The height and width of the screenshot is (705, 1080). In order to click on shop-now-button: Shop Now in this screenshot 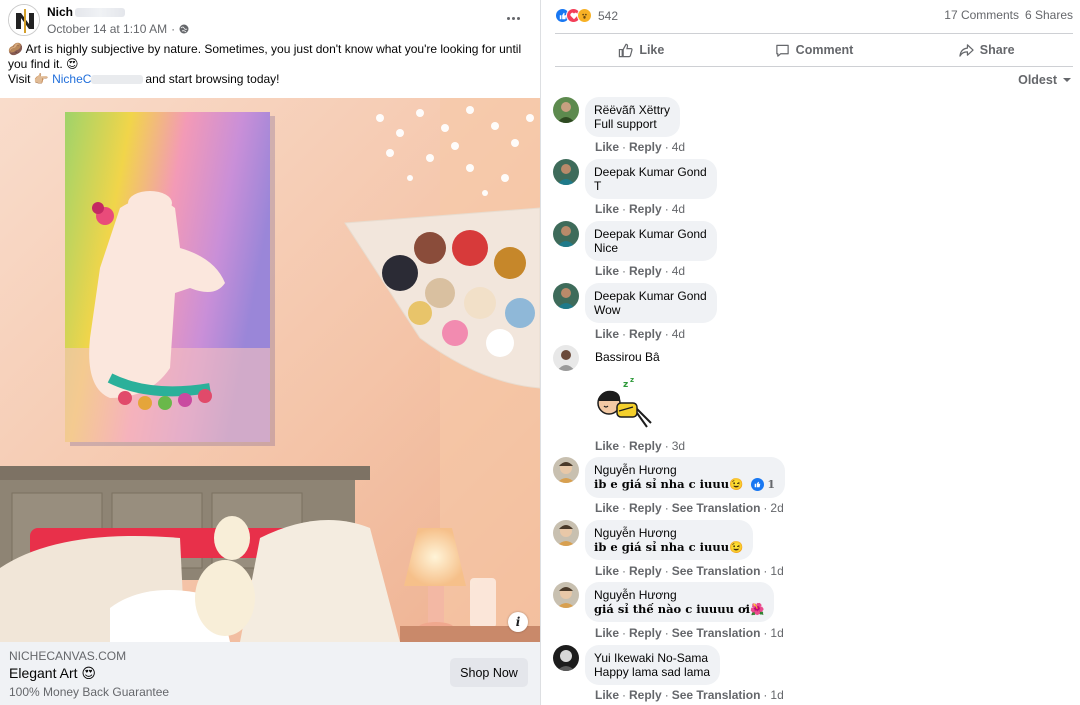, I will do `click(489, 672)`.